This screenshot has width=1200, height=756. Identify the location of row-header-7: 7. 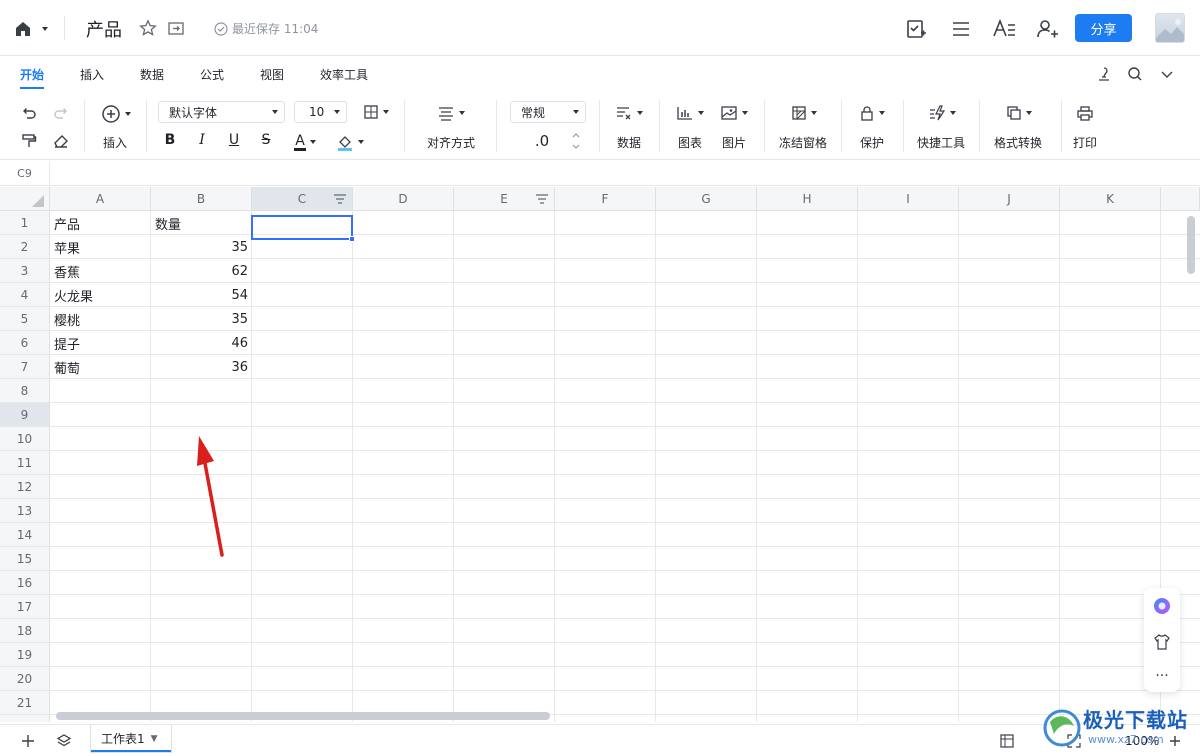
(25, 367).